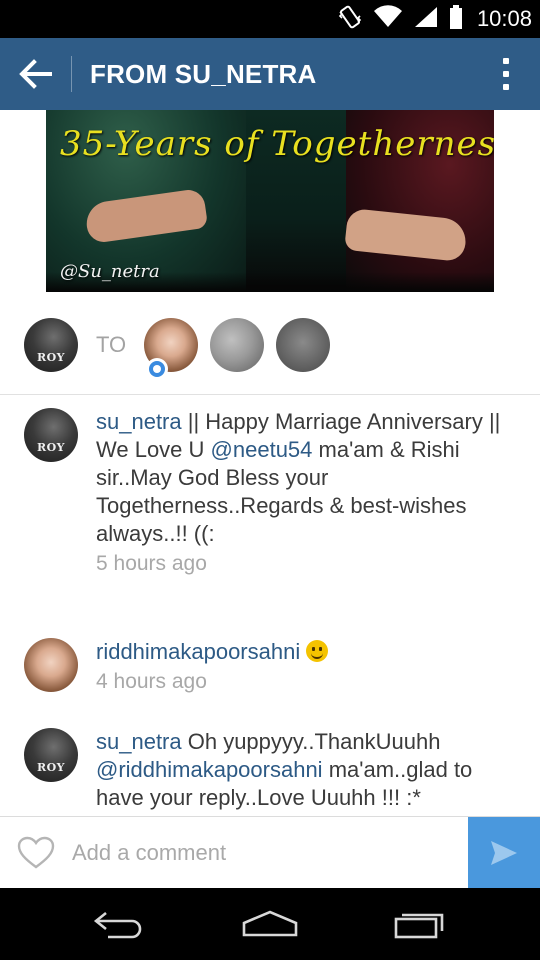 Image resolution: width=540 pixels, height=960 pixels. What do you see at coordinates (262, 853) in the screenshot?
I see `comment-input` at bounding box center [262, 853].